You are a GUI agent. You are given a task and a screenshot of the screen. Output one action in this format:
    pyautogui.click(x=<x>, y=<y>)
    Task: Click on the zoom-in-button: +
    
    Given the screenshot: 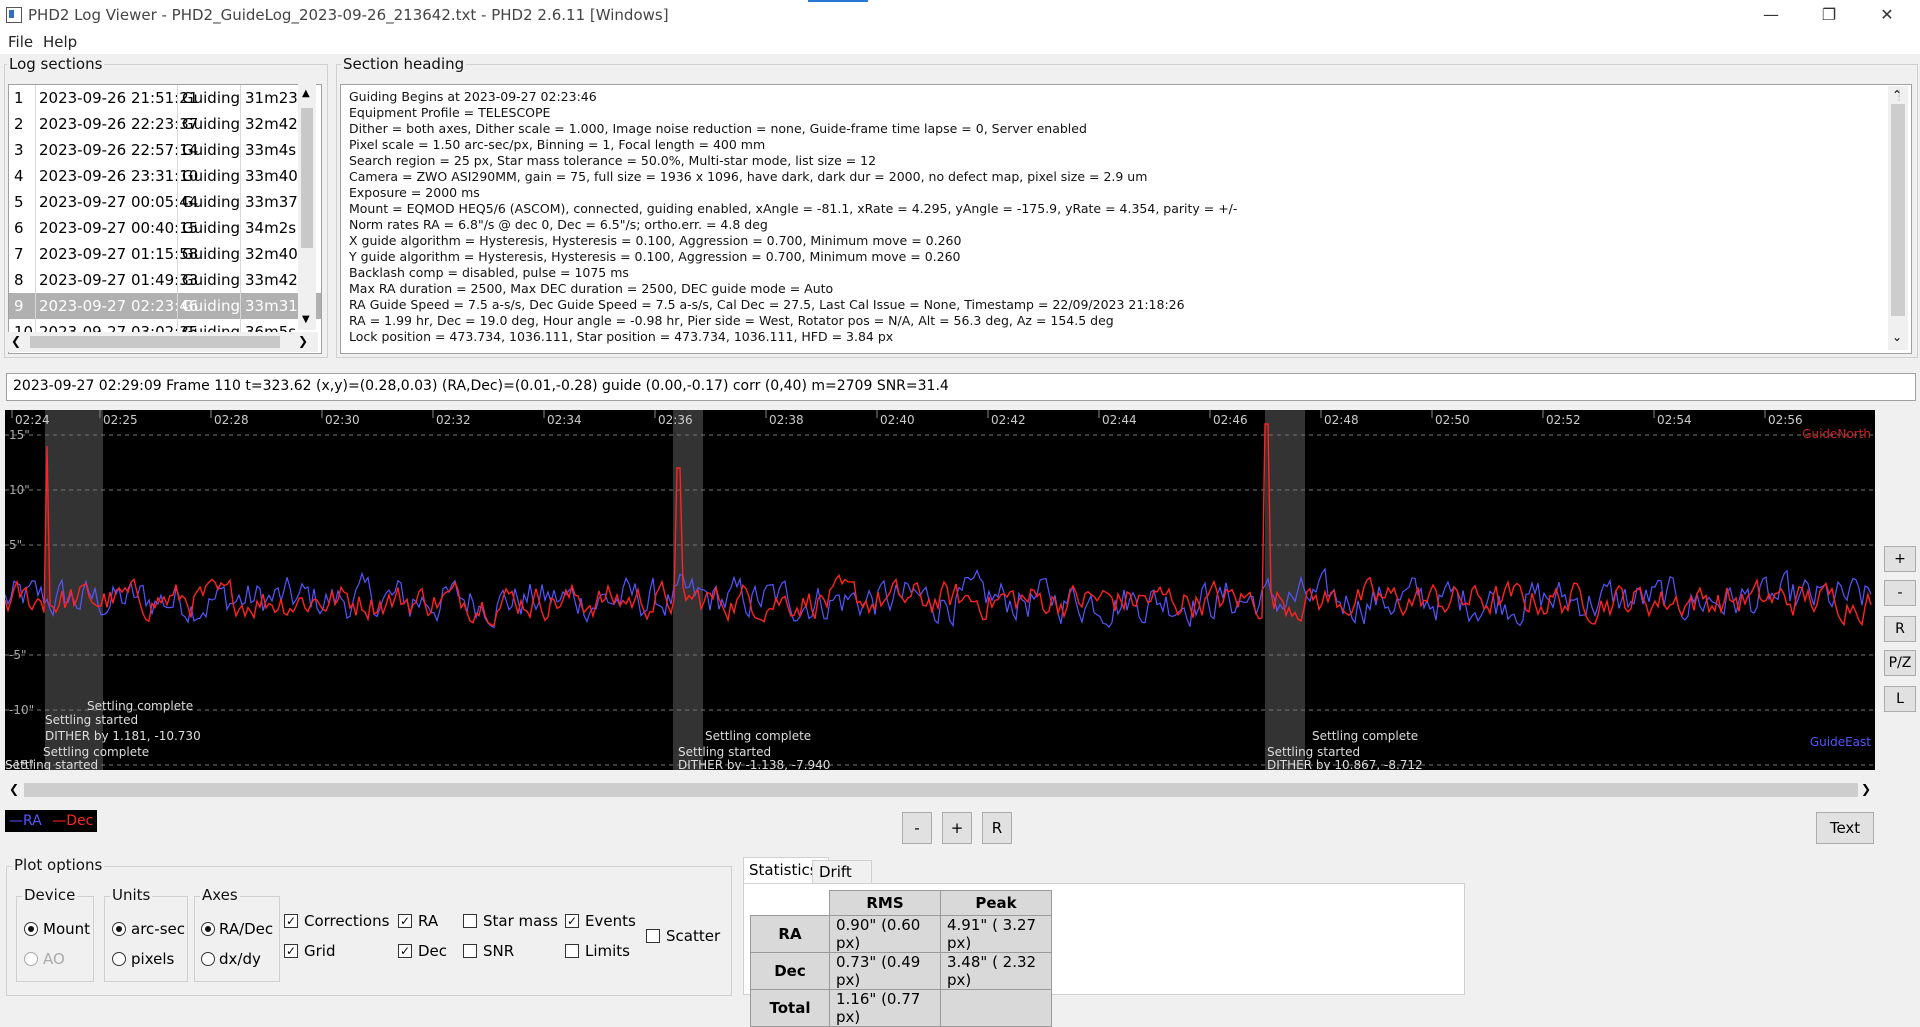 What is the action you would take?
    pyautogui.click(x=957, y=828)
    